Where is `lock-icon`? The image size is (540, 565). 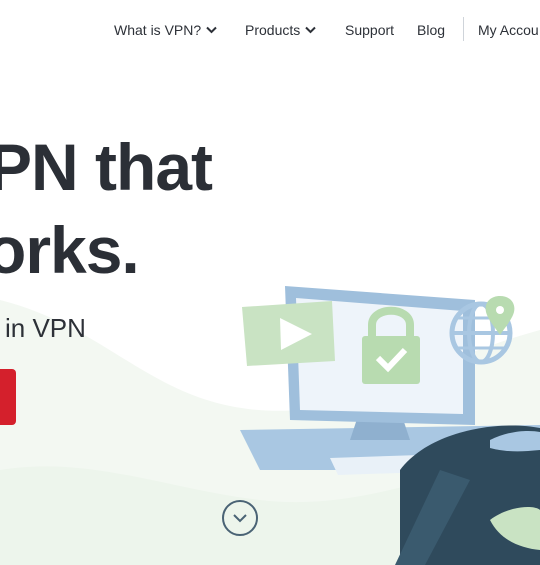 lock-icon is located at coordinates (391, 360).